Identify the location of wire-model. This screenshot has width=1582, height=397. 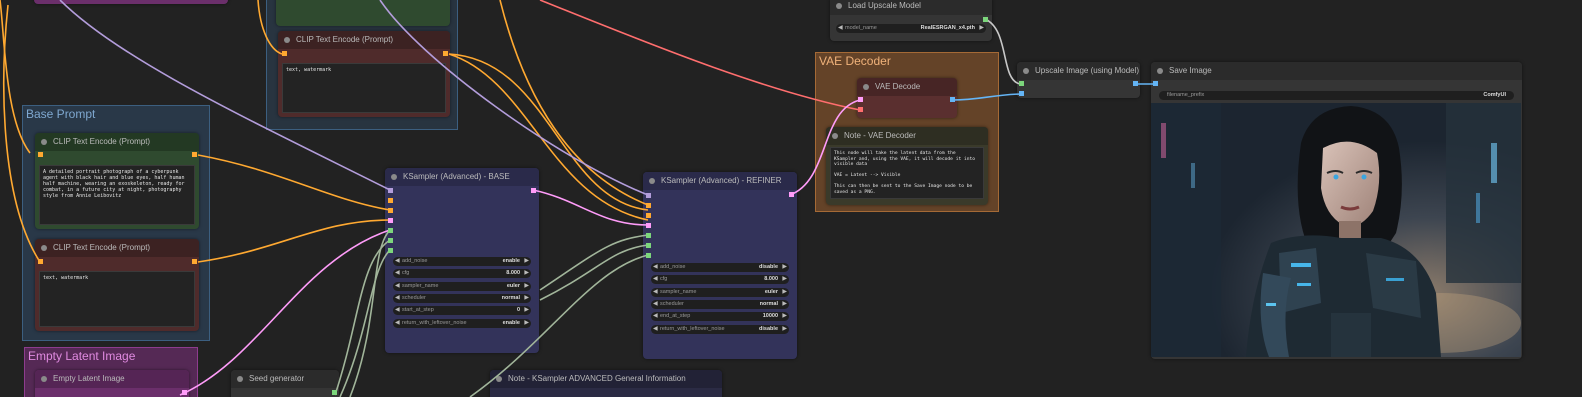
(514, 98).